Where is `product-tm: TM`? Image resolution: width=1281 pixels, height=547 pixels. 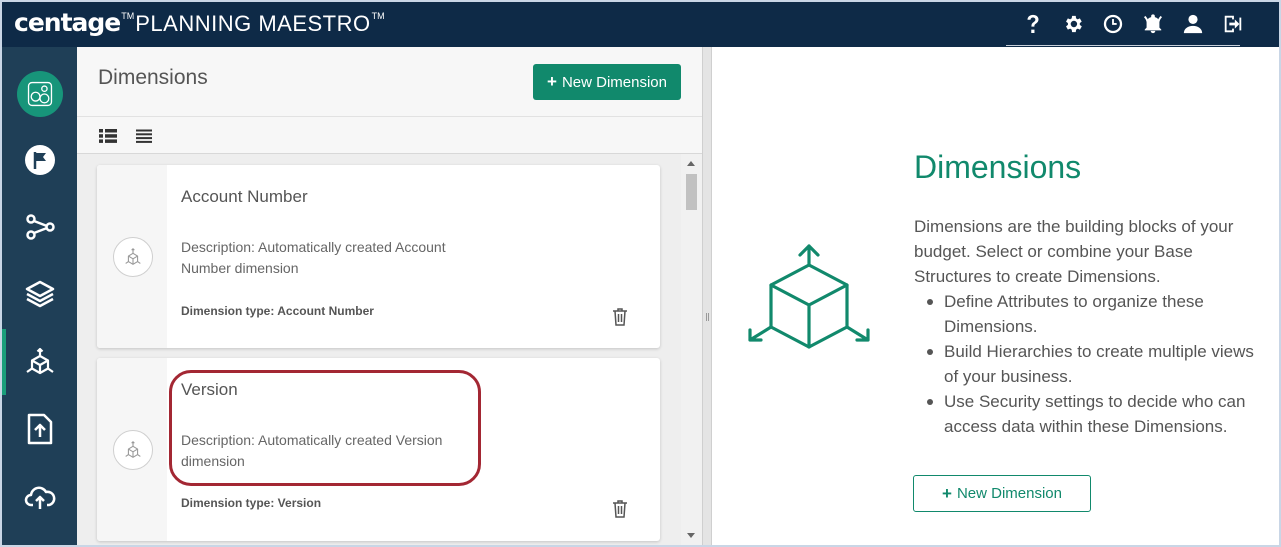
product-tm: TM is located at coordinates (378, 16).